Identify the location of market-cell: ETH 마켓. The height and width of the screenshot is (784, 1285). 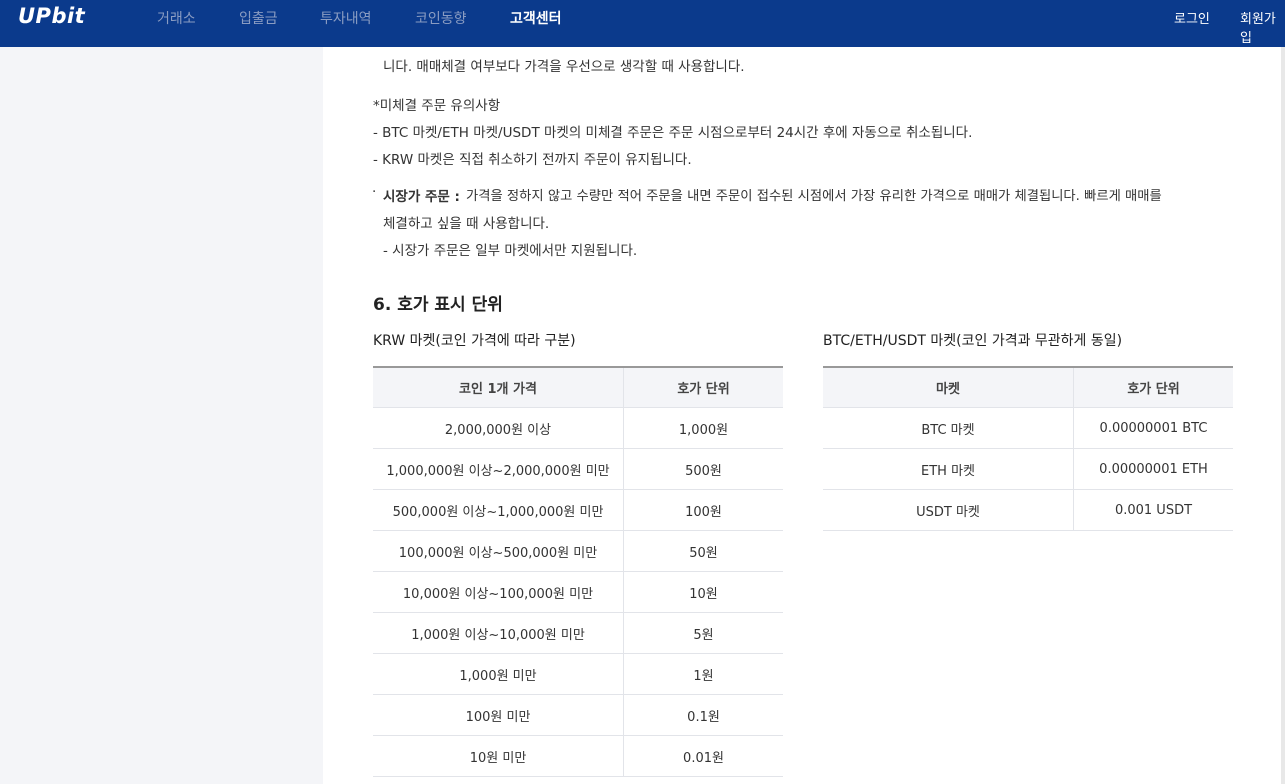
(948, 469).